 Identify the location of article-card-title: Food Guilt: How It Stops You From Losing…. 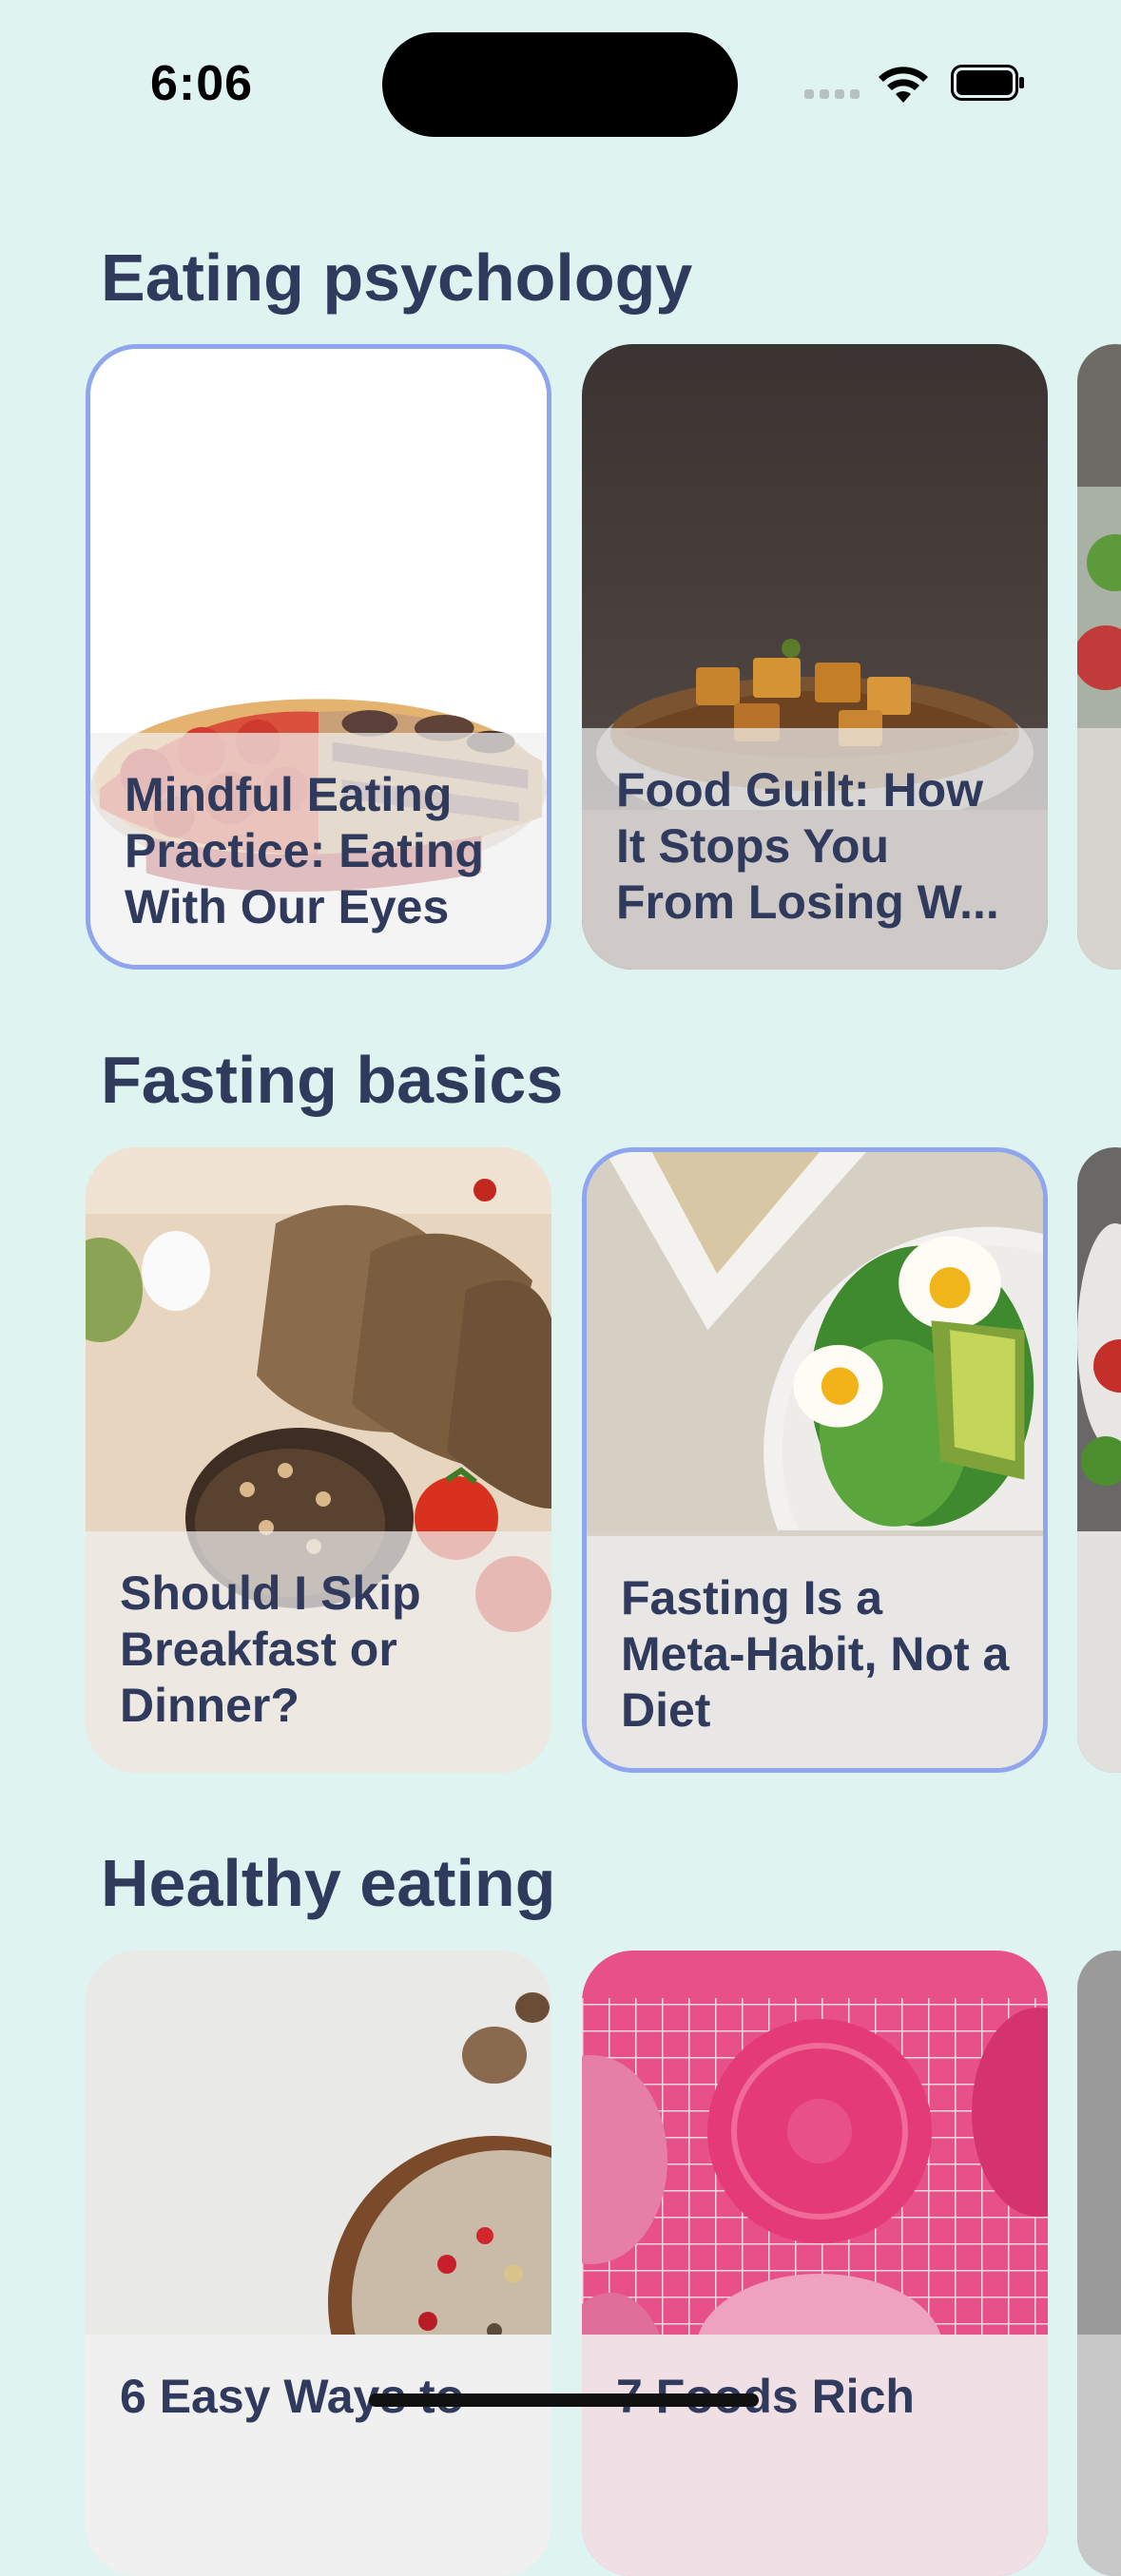
(807, 846).